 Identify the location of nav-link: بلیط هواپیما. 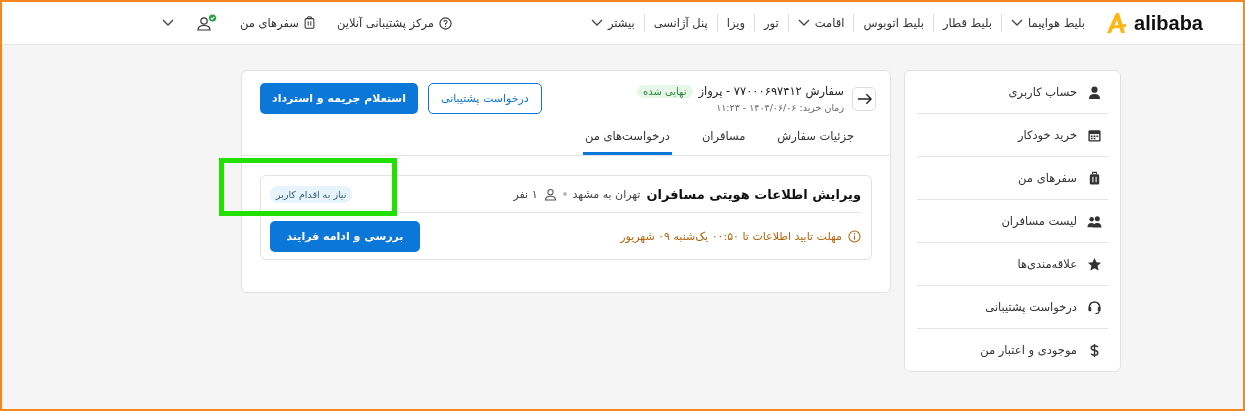
(1057, 23).